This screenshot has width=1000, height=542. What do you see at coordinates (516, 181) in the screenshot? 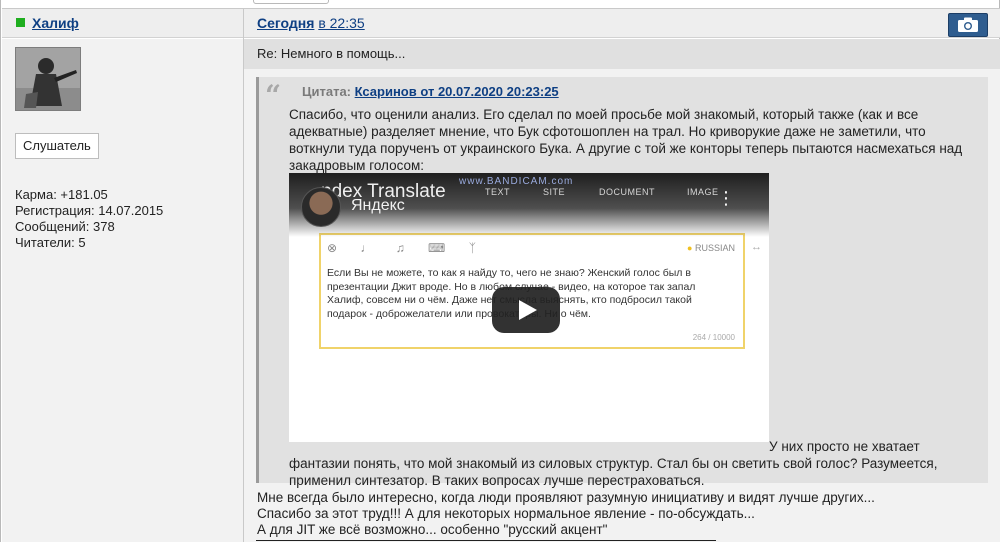
I see `video-watermark: www.BANDICAM.com` at bounding box center [516, 181].